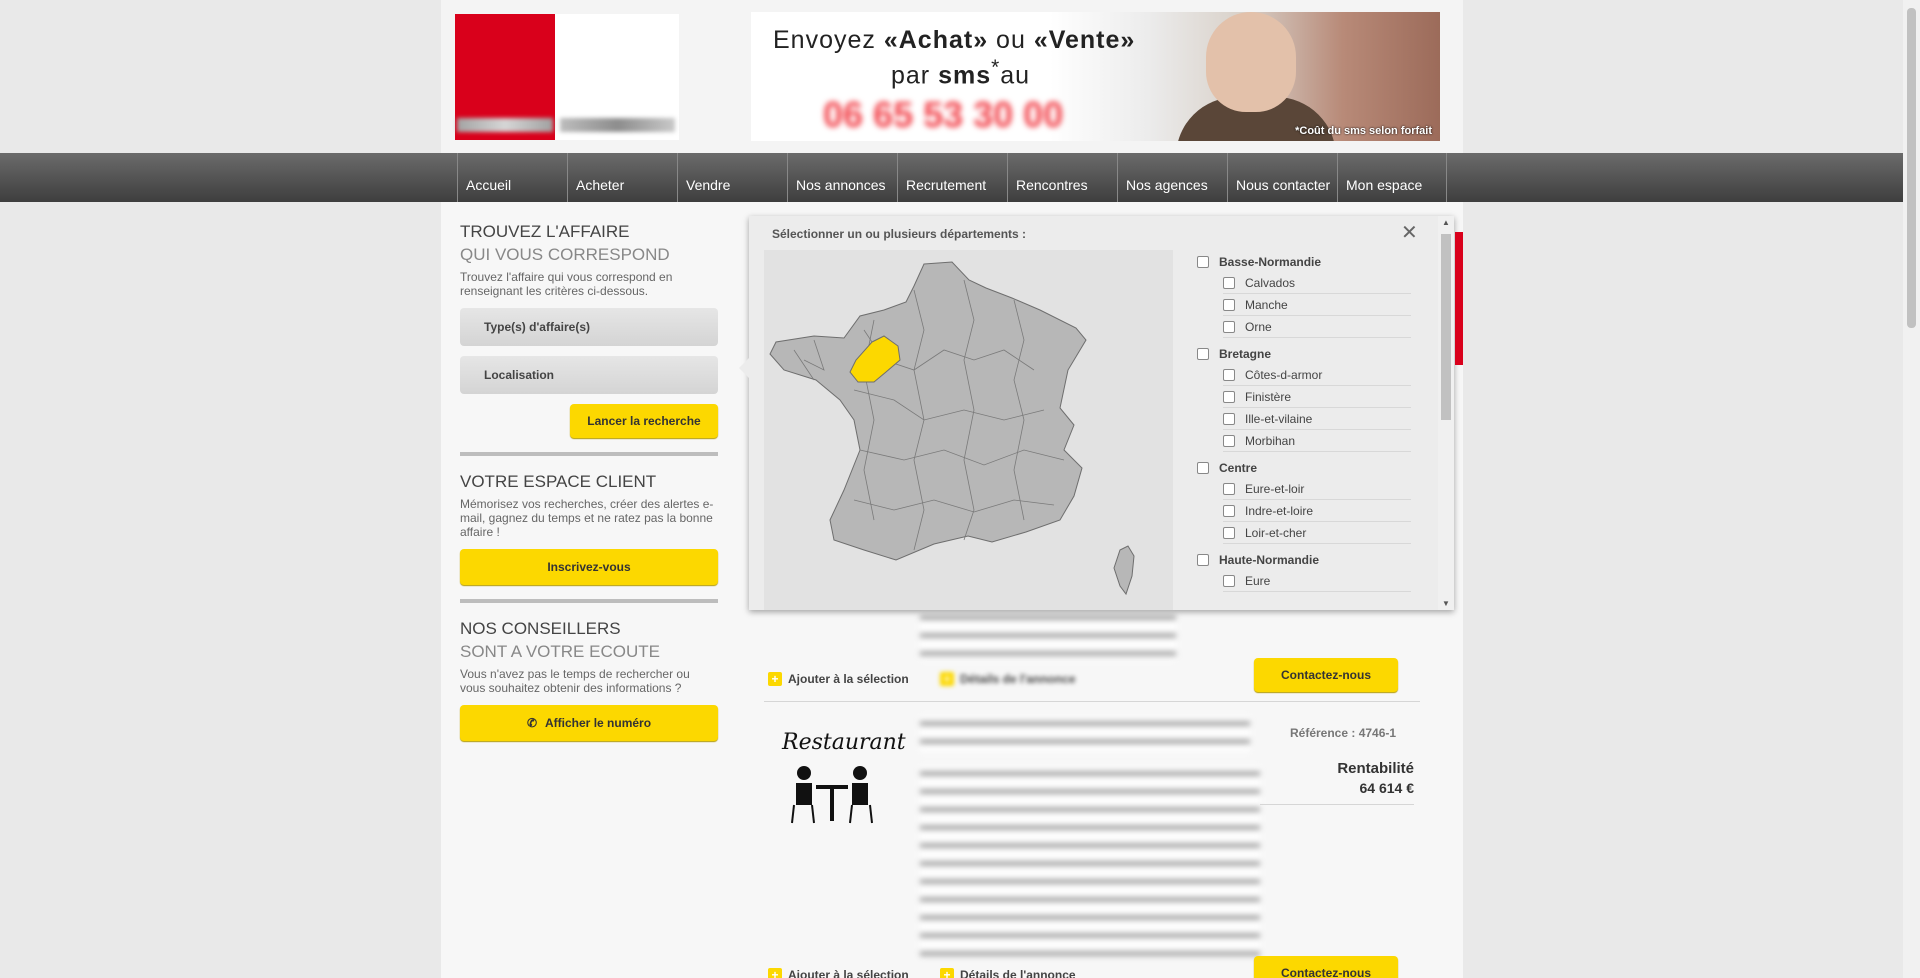  What do you see at coordinates (961, 73) in the screenshot?
I see `banner-subline: par sms*au` at bounding box center [961, 73].